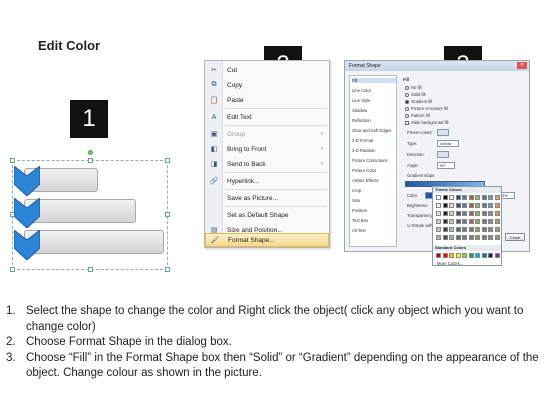 This screenshot has width=560, height=420. Describe the element at coordinates (364, 150) in the screenshot. I see `nav-item: 3-D Rotation` at that location.